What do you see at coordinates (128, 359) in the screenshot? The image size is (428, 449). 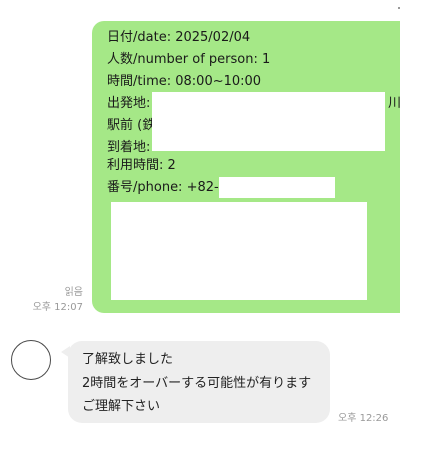 I see `received-line-1: 了解致しました` at bounding box center [128, 359].